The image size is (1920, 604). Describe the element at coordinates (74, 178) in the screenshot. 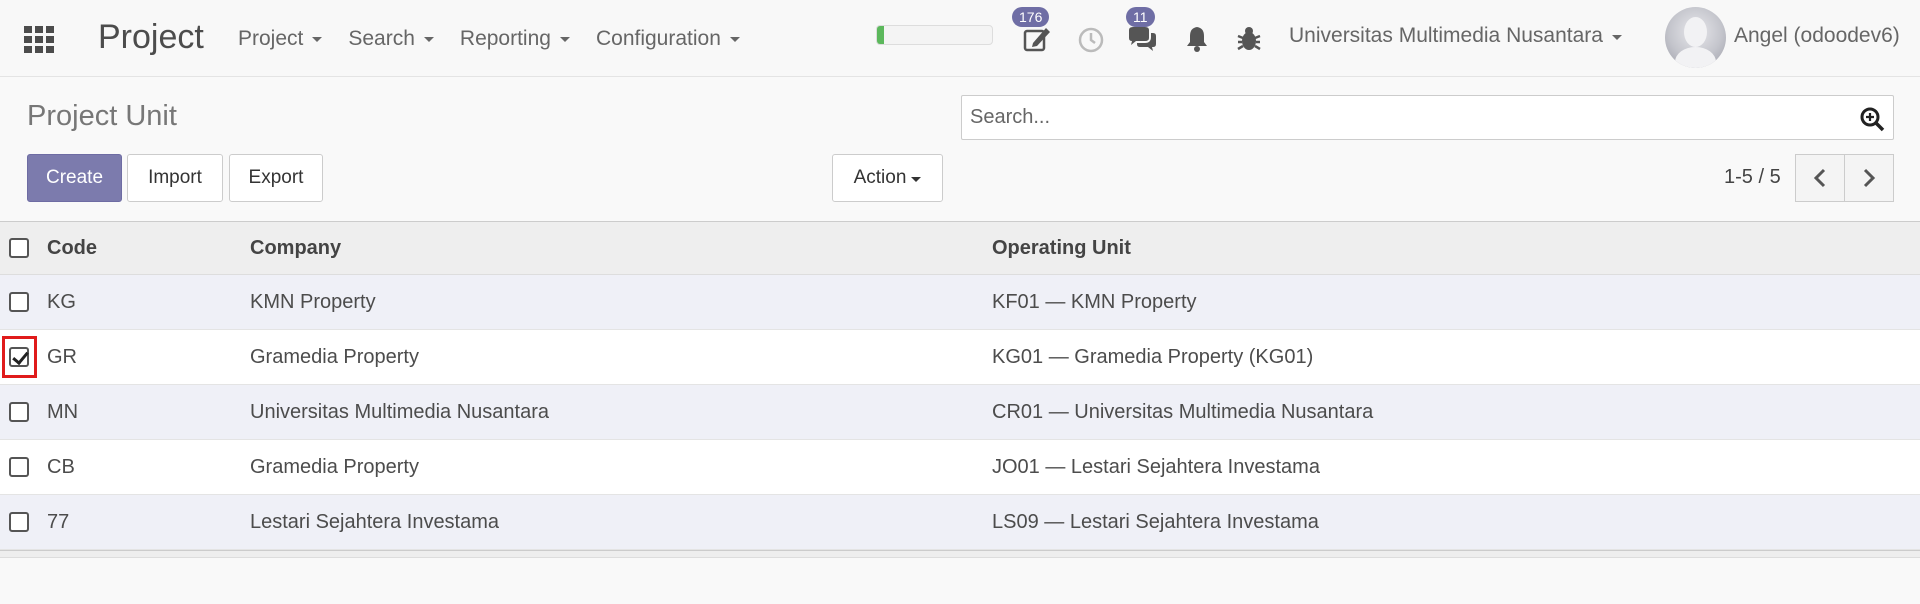

I see `create-button: Create` at that location.